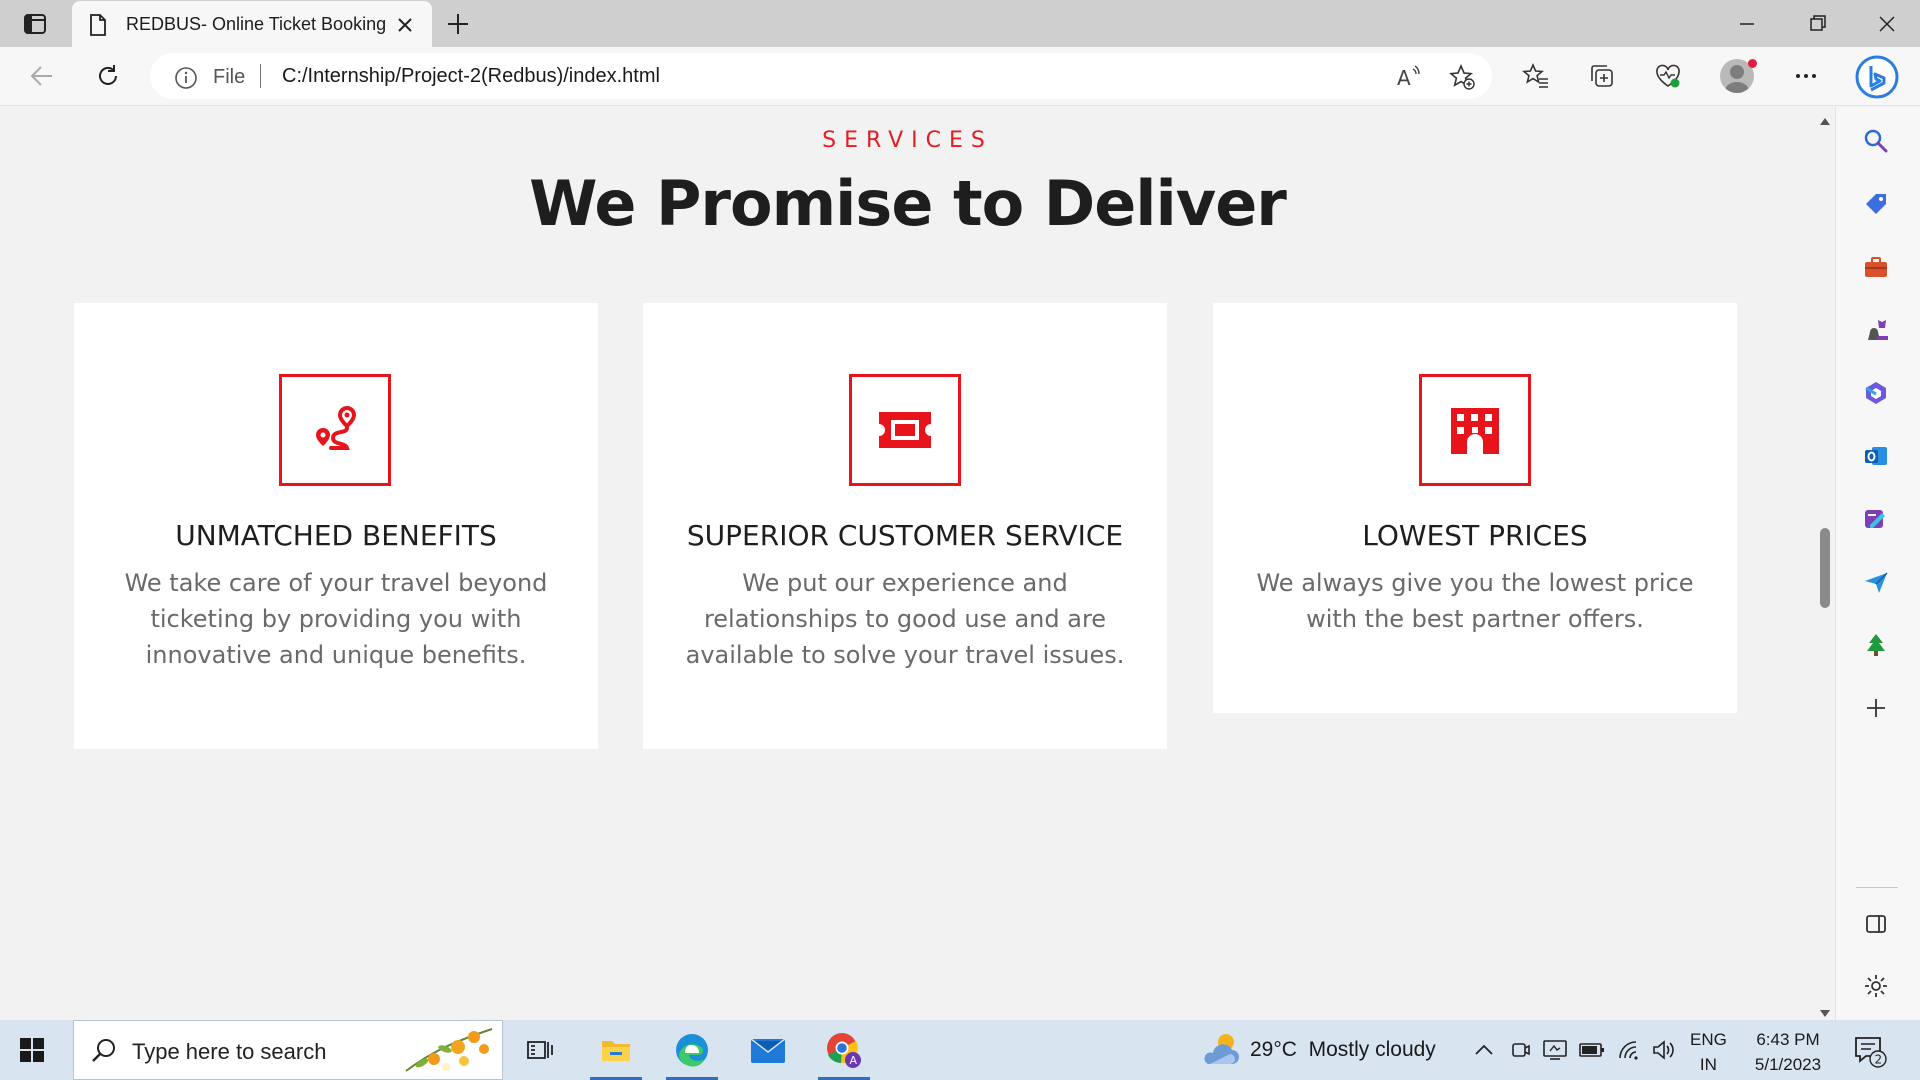  I want to click on sidebar-office-icon, so click(1876, 393).